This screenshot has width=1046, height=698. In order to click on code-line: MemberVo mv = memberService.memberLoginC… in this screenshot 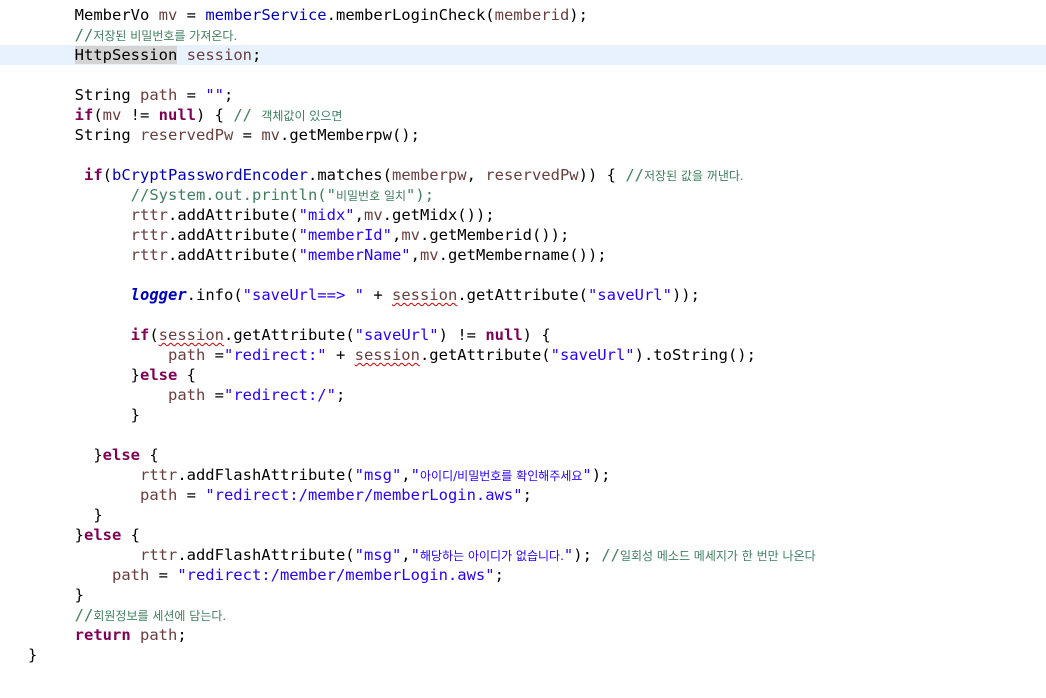, I will do `click(523, 15)`.